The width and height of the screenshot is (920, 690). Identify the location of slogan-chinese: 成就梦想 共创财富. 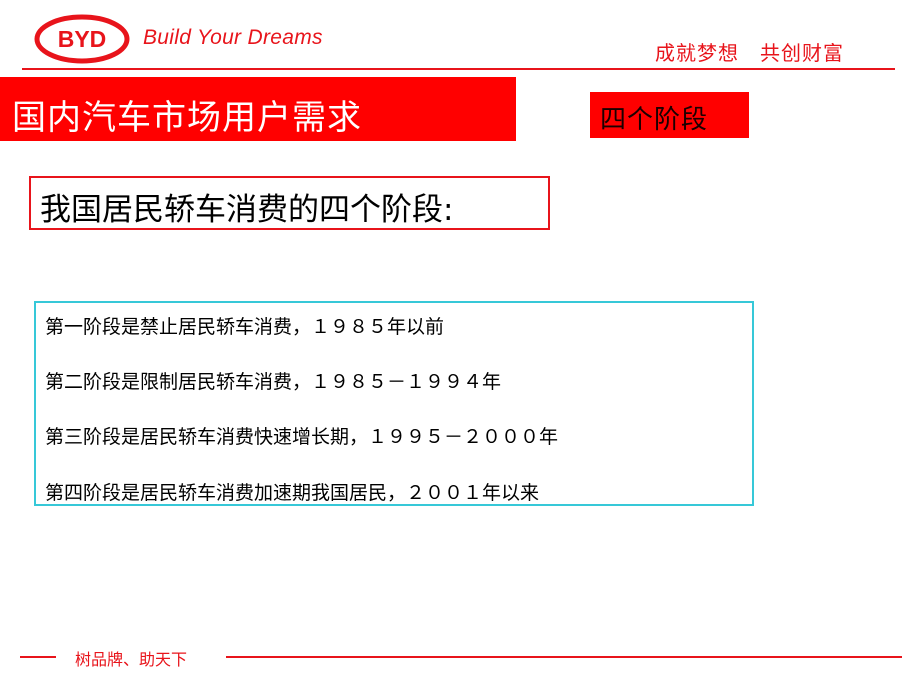
(749, 53).